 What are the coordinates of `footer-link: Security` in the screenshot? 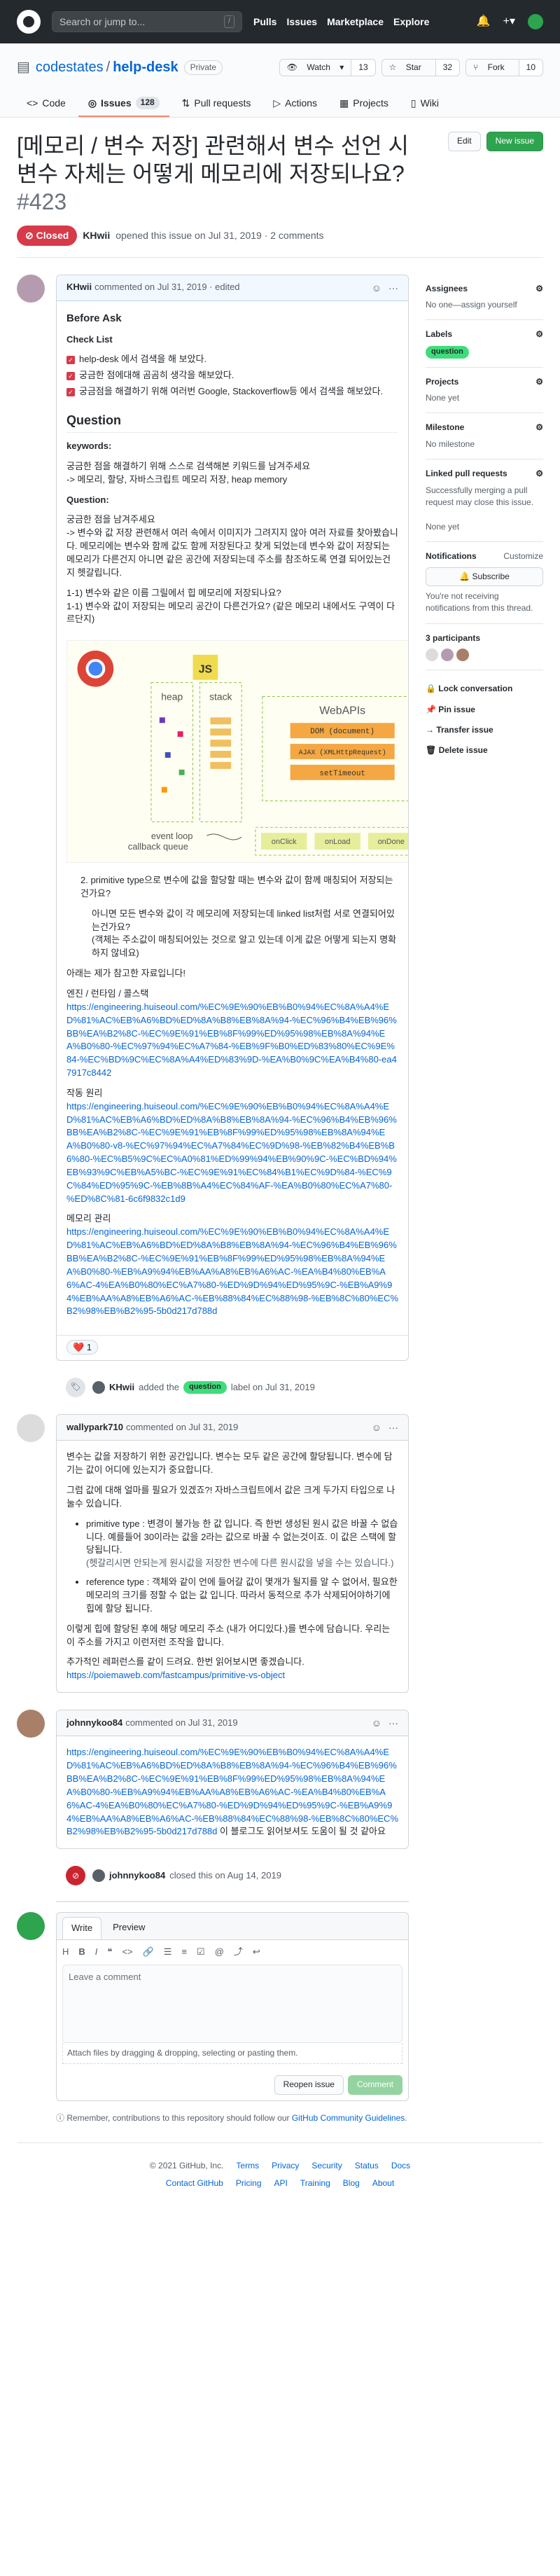 It's located at (327, 2166).